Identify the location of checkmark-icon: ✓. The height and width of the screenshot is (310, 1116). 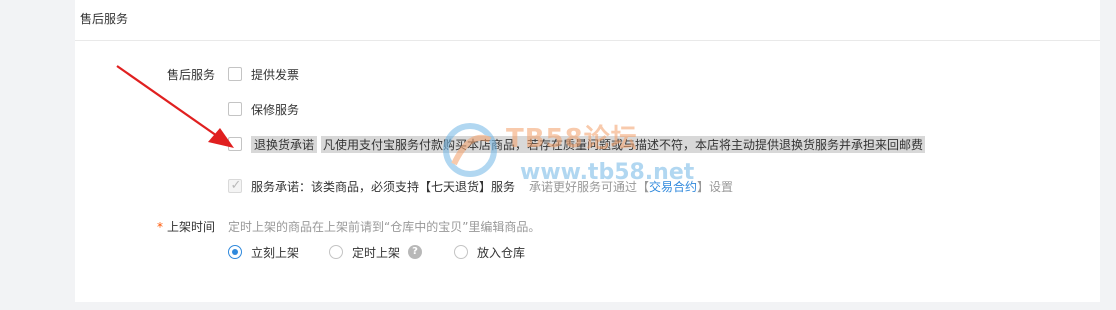
(236, 185).